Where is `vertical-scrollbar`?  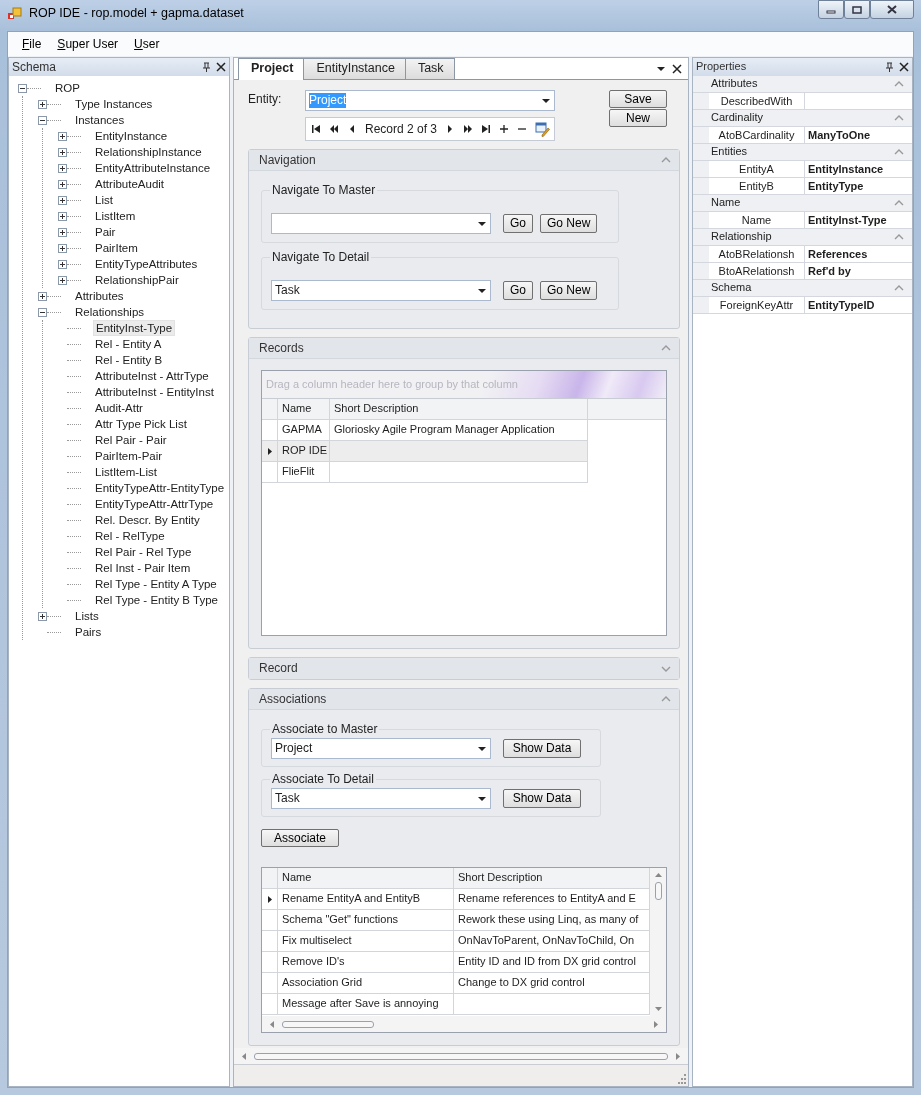
vertical-scrollbar is located at coordinates (658, 942).